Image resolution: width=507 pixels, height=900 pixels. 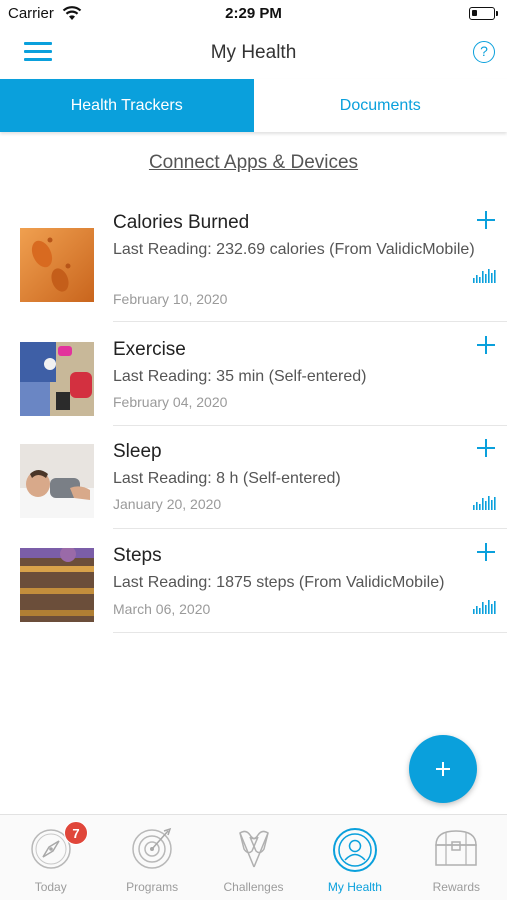 What do you see at coordinates (484, 52) in the screenshot?
I see `help-icon: ?` at bounding box center [484, 52].